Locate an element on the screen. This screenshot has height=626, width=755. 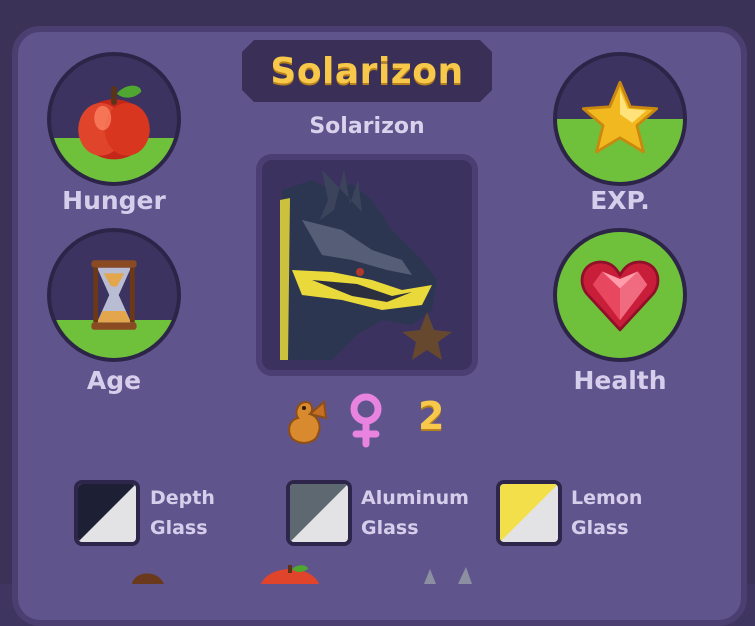
creature-name-title: Solarizon is located at coordinates (367, 71).